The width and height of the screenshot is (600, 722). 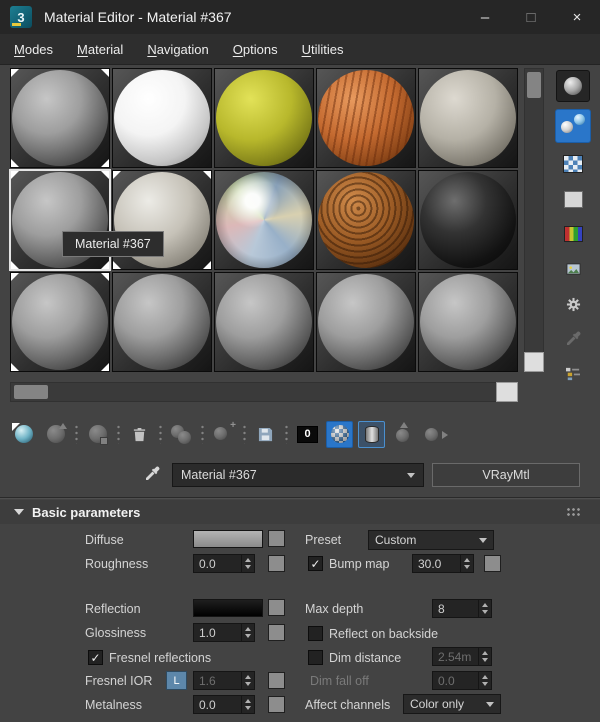 I want to click on used-in-scene-corner-icon, so click(x=117, y=175).